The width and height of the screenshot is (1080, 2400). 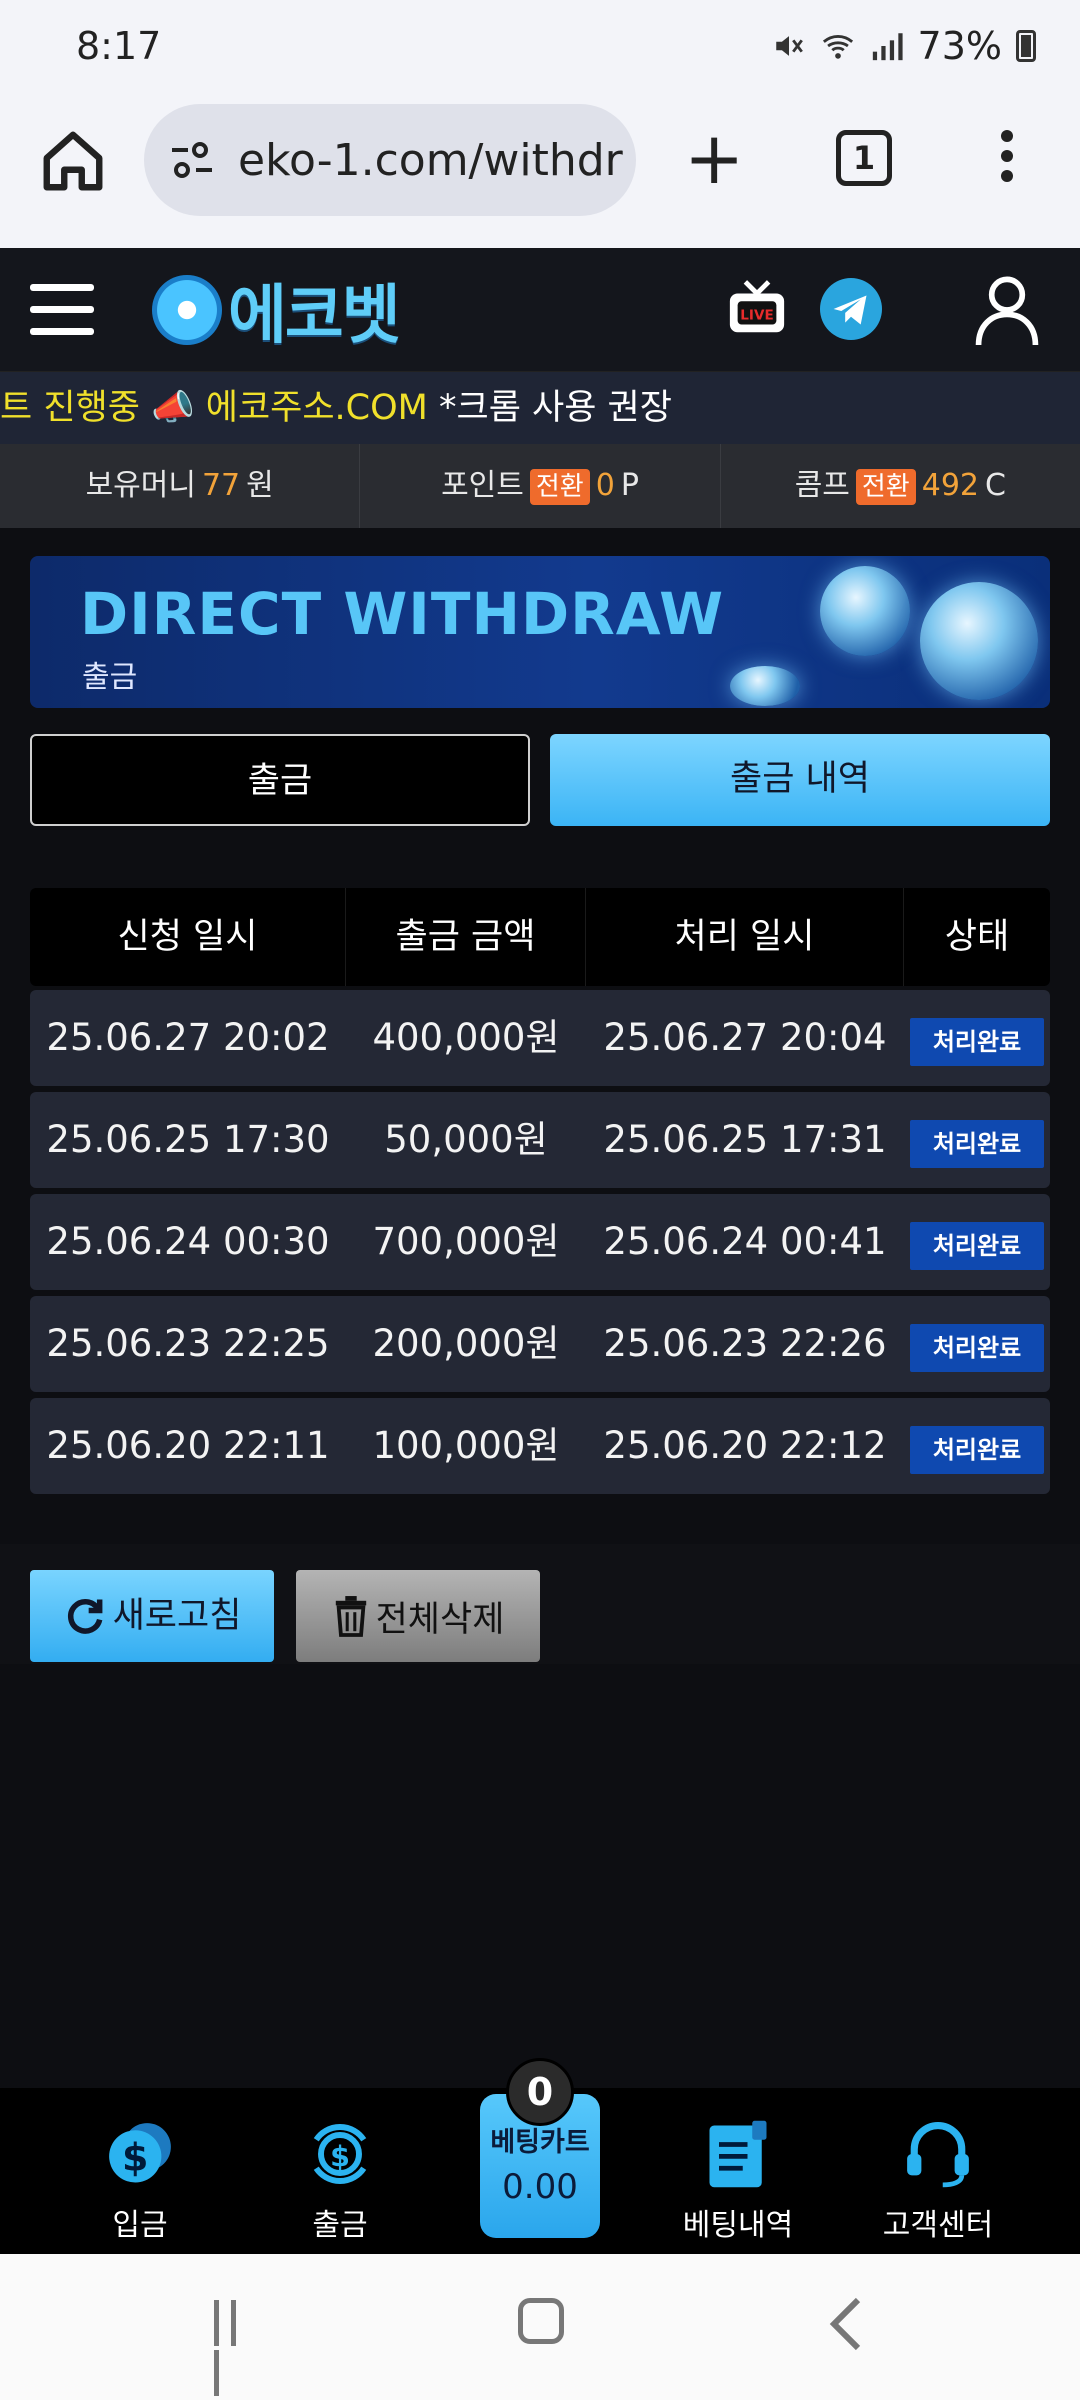 I want to click on balance-money-label: 보유머니, so click(x=140, y=485).